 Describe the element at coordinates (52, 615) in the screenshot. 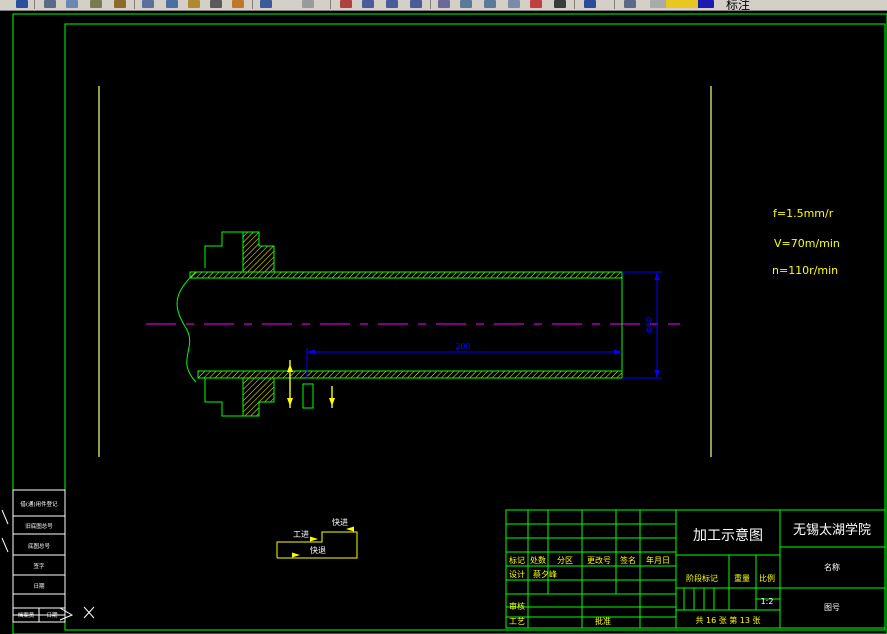

I see `stamp-bottom-2: 日期` at that location.